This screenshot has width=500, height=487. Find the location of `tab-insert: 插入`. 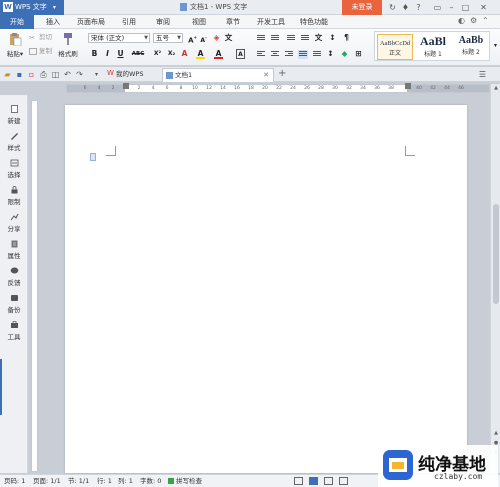

tab-insert: 插入 is located at coordinates (53, 22).